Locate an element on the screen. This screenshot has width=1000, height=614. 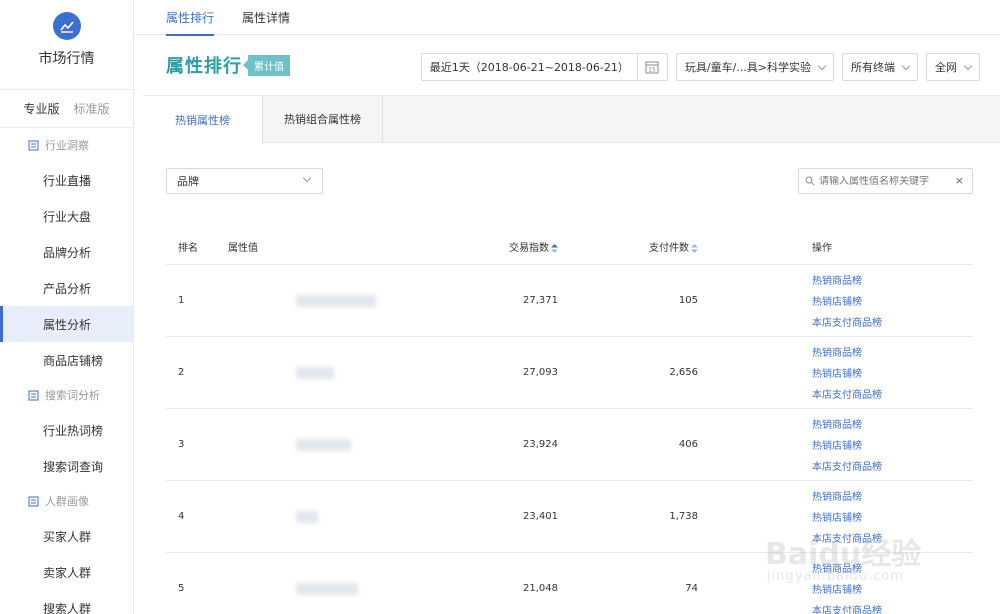
app-title: 市场行情 is located at coordinates (66, 59).